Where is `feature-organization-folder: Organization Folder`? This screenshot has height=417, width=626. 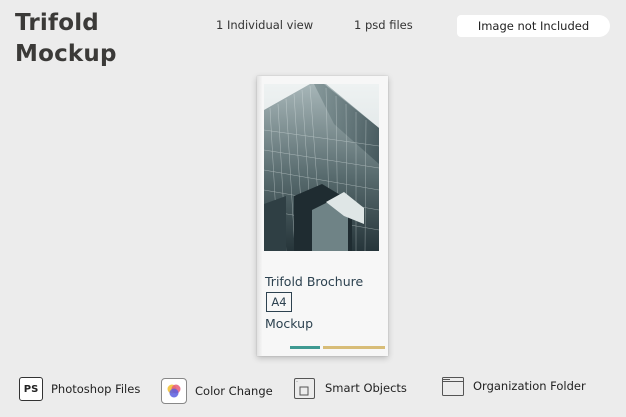 feature-organization-folder: Organization Folder is located at coordinates (513, 386).